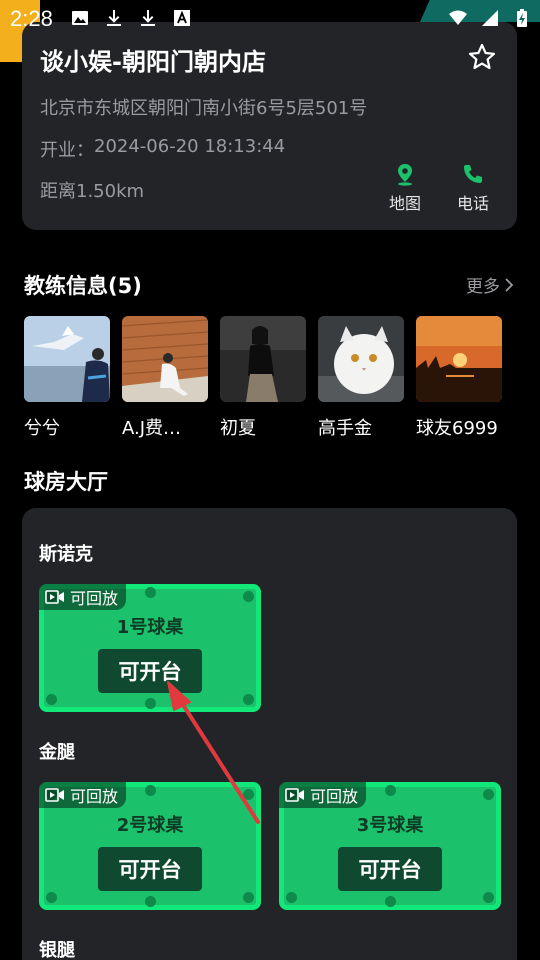  I want to click on table-name: 2号球桌, so click(150, 825).